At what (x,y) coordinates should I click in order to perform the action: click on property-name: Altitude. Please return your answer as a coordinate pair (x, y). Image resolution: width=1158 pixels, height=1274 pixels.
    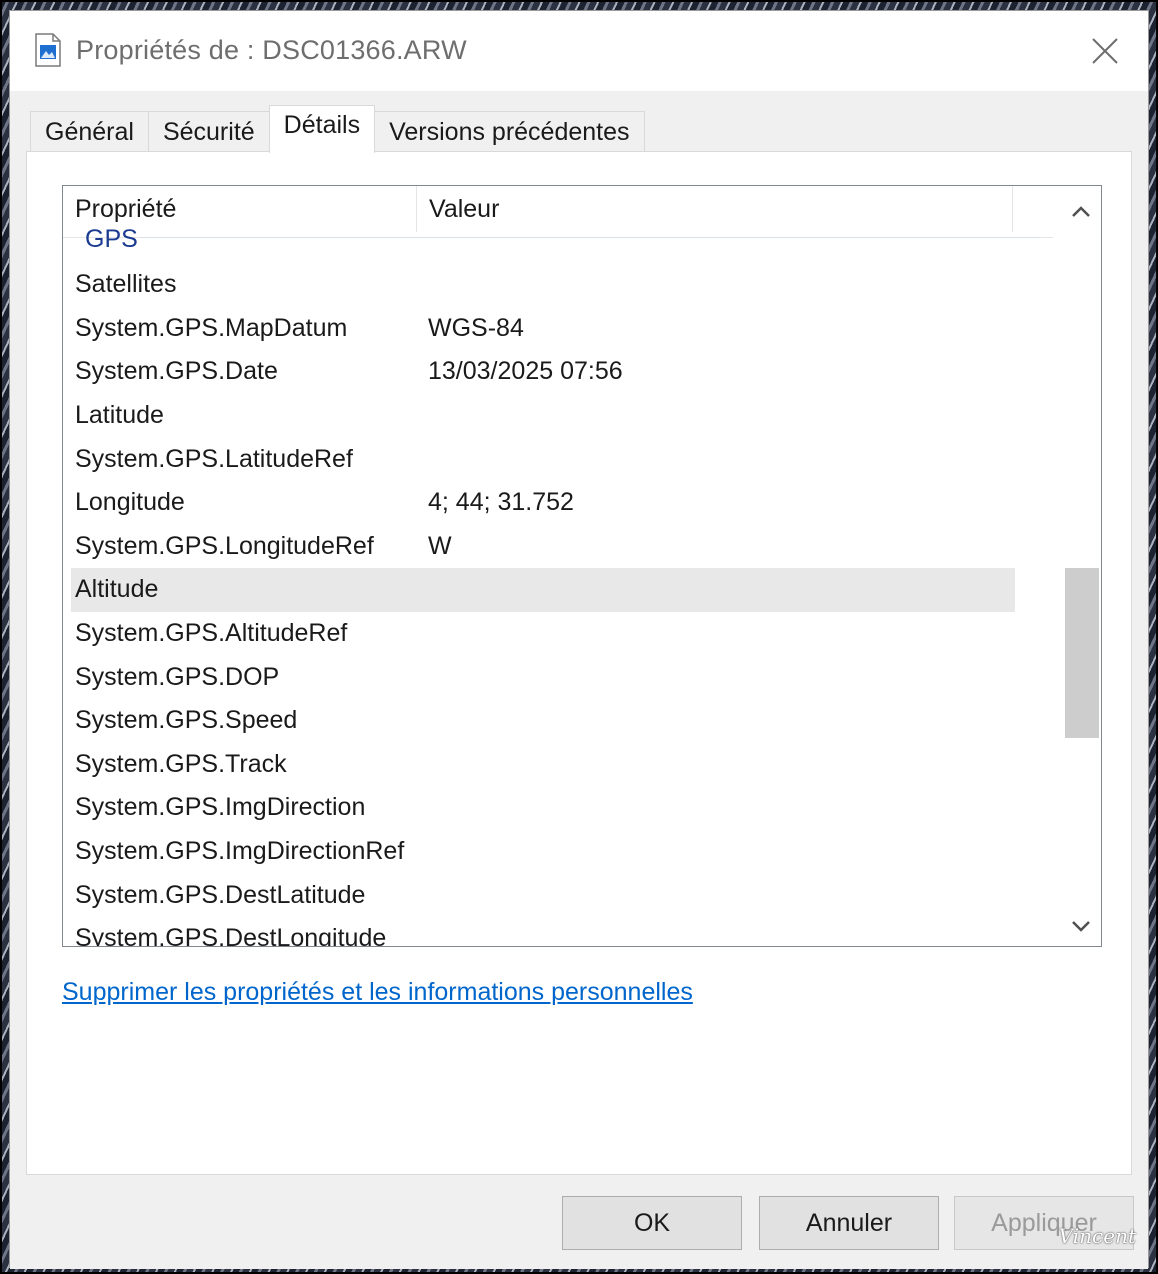
    Looking at the image, I should click on (117, 589).